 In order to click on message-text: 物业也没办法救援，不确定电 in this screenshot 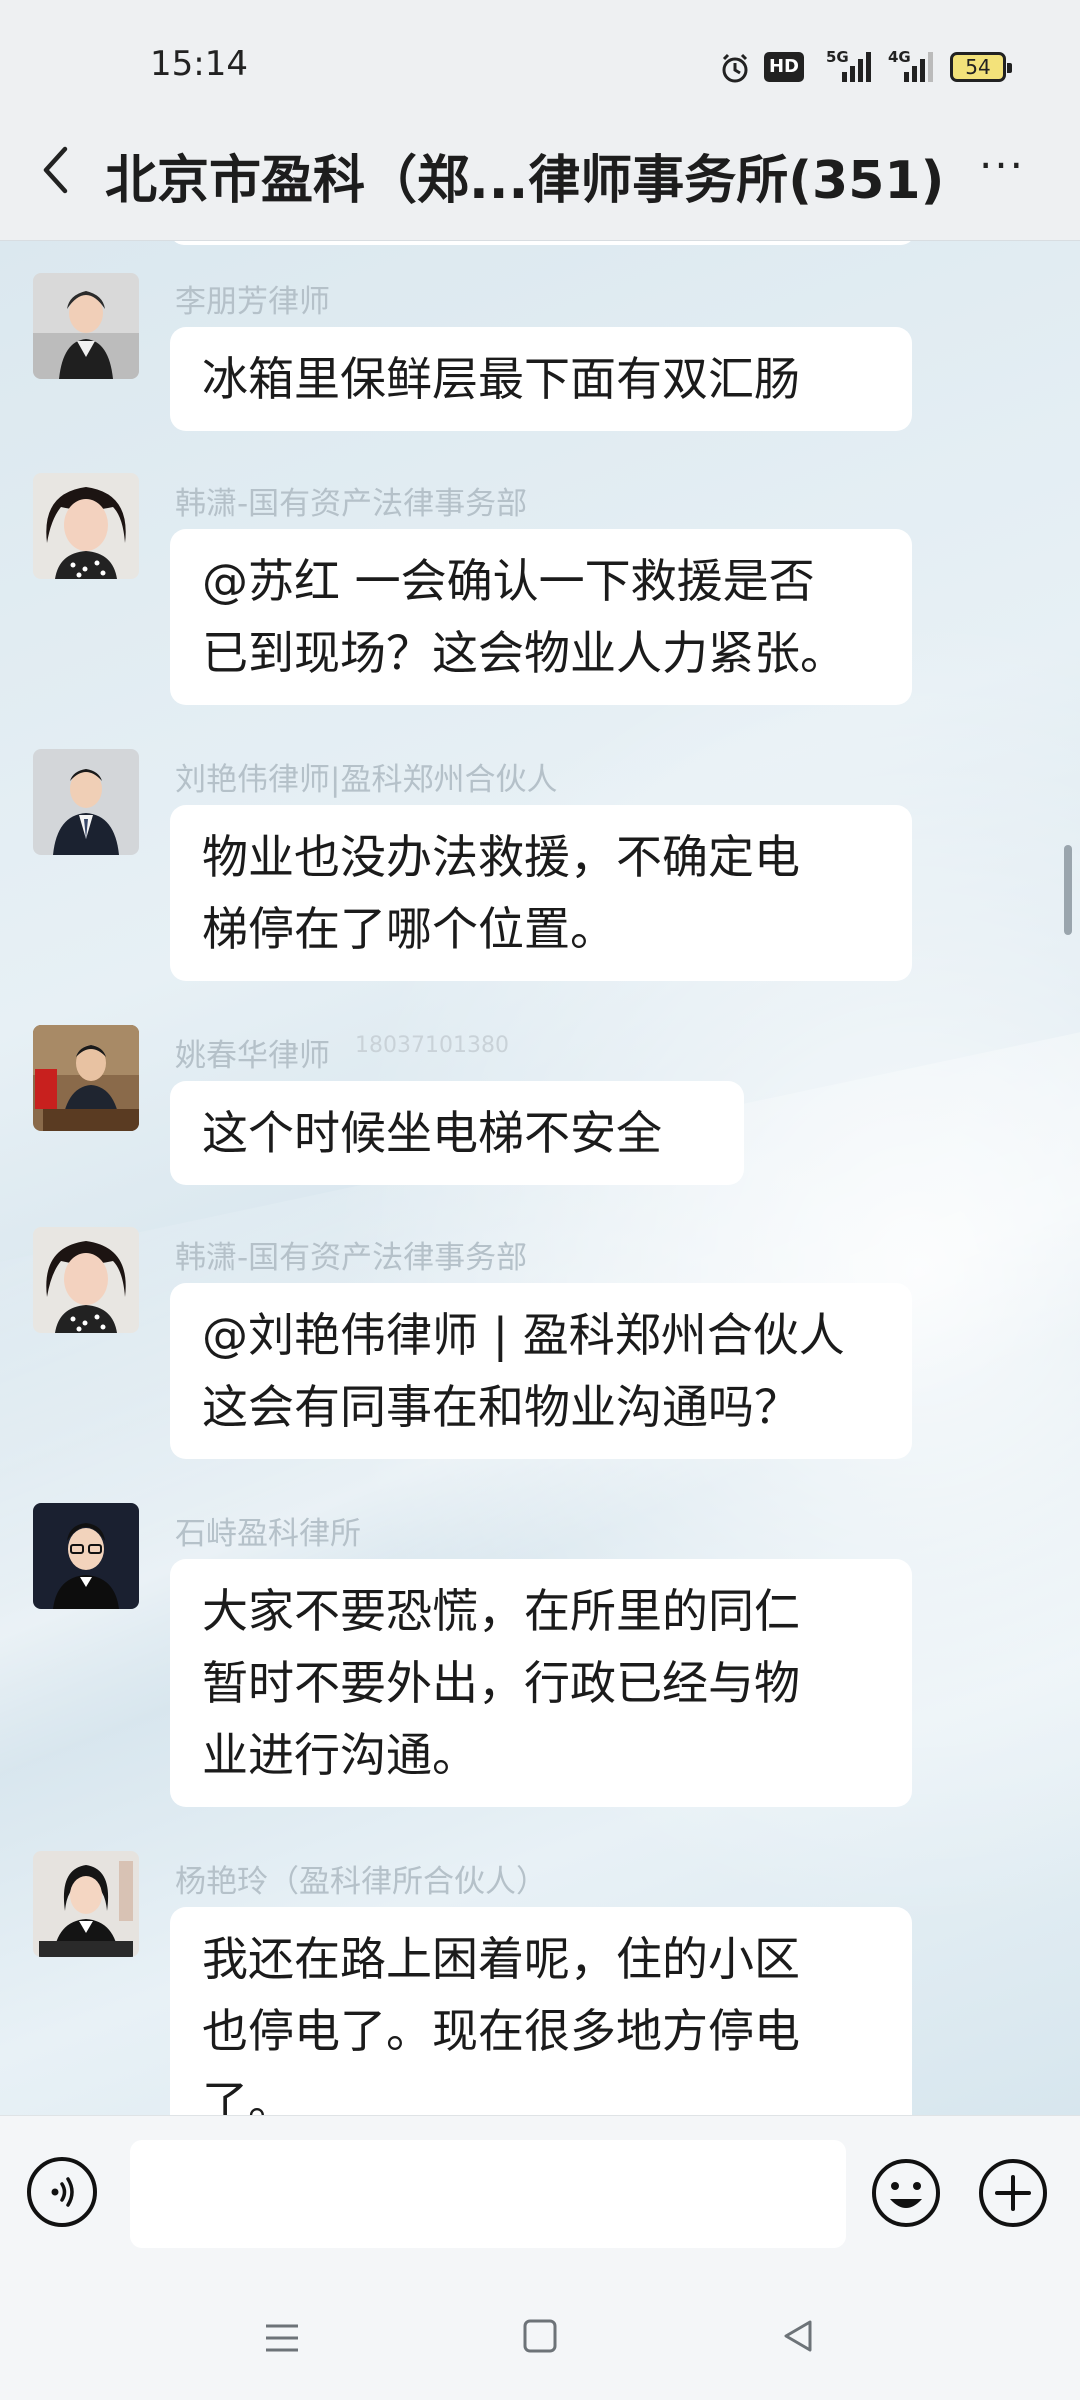, I will do `click(501, 857)`.